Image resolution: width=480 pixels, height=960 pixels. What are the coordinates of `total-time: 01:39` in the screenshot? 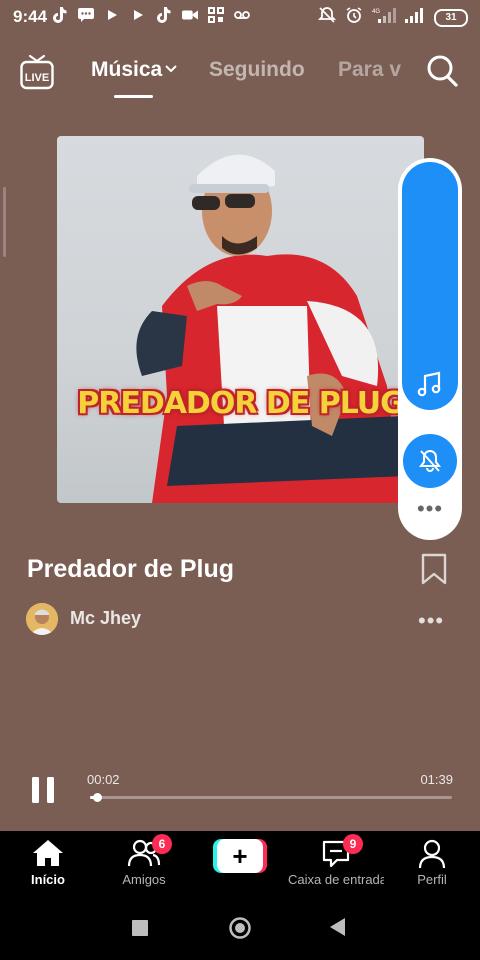 It's located at (436, 779).